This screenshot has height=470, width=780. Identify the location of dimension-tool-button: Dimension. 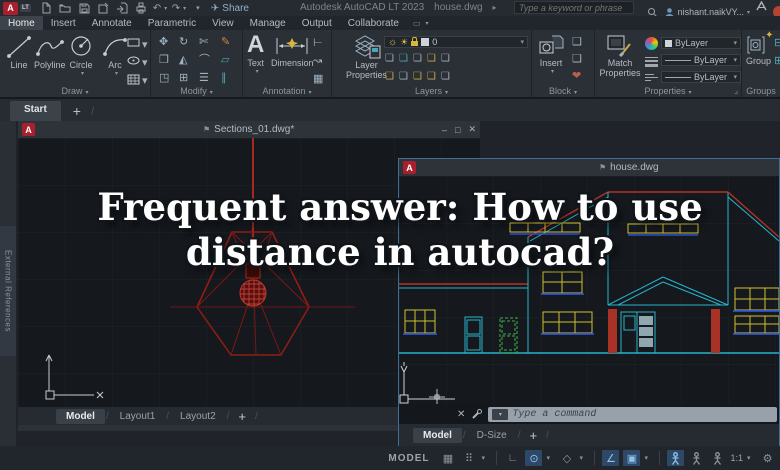
(292, 51).